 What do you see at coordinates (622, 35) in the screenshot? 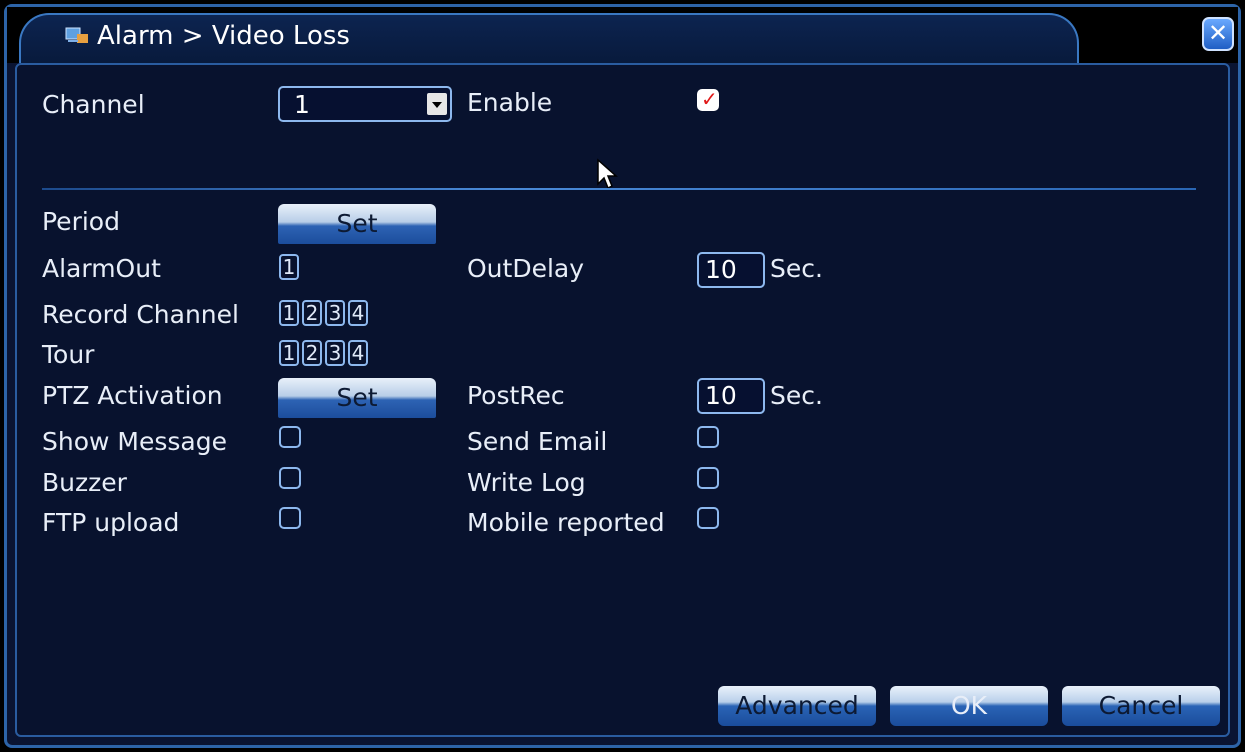
I see `title-bar: Alarm > Video Loss ✕` at bounding box center [622, 35].